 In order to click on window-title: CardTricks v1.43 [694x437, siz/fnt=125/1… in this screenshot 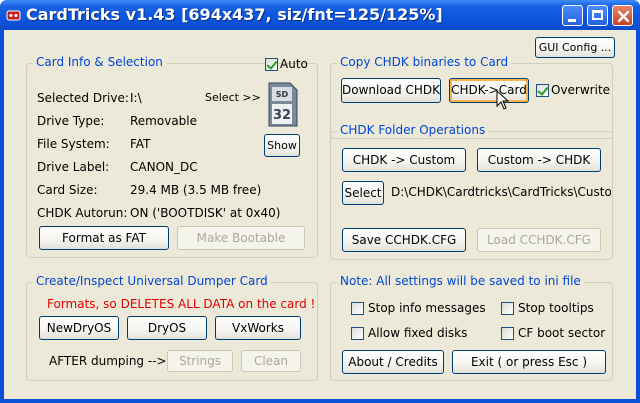, I will do `click(234, 14)`.